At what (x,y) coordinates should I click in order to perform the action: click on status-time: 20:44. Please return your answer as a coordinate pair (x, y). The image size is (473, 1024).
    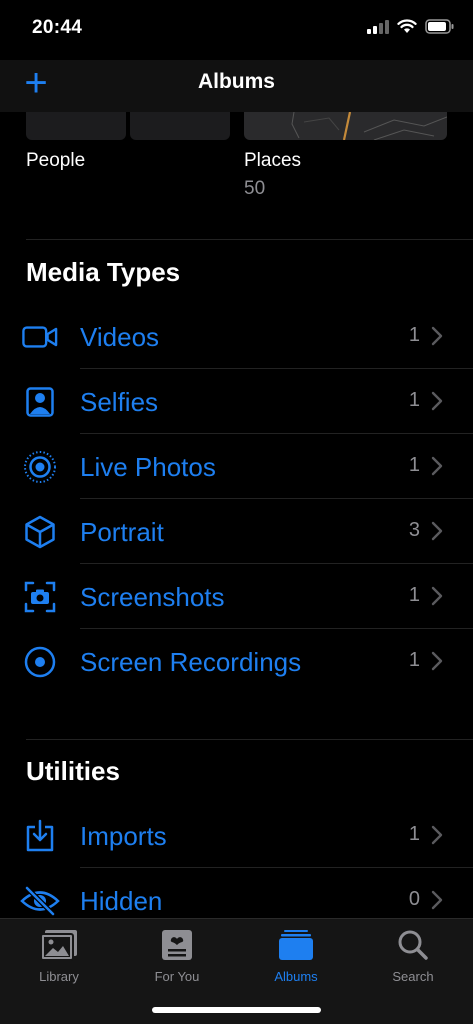
    Looking at the image, I should click on (57, 27).